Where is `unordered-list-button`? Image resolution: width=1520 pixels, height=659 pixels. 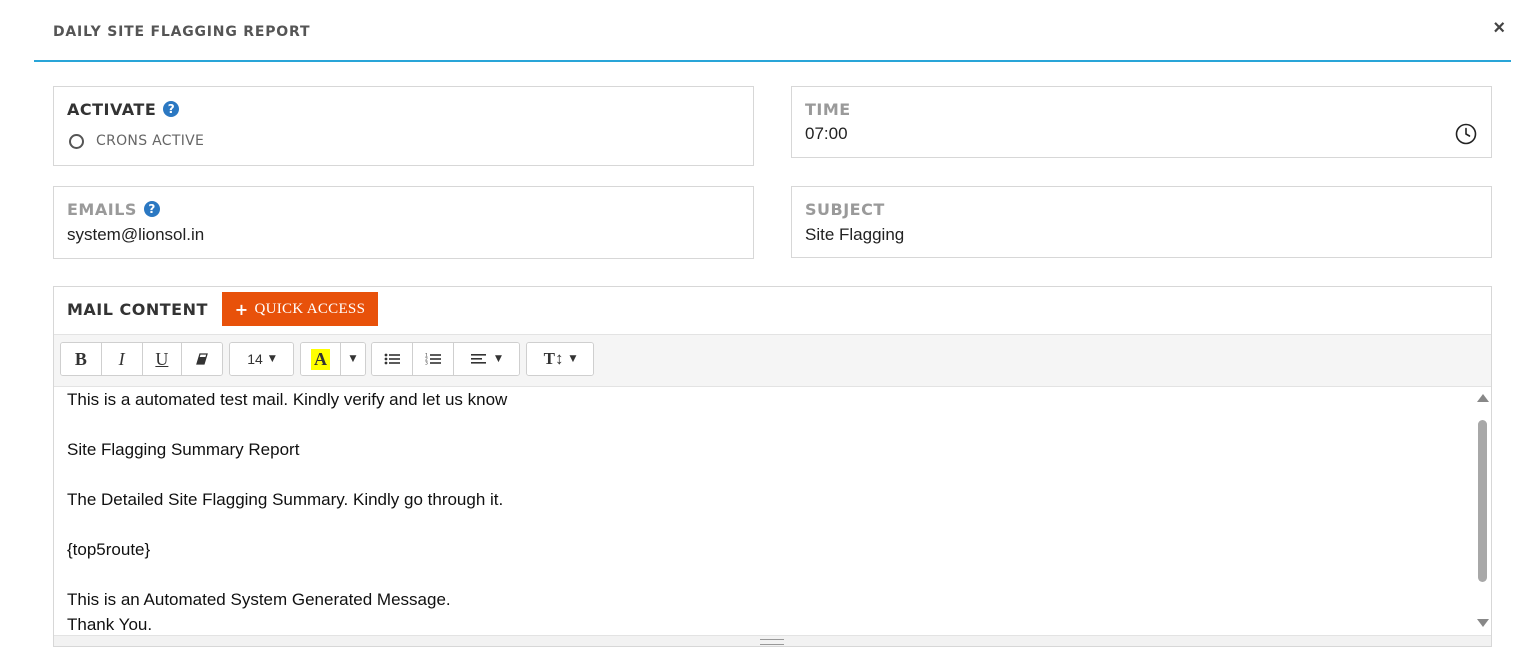 unordered-list-button is located at coordinates (392, 359).